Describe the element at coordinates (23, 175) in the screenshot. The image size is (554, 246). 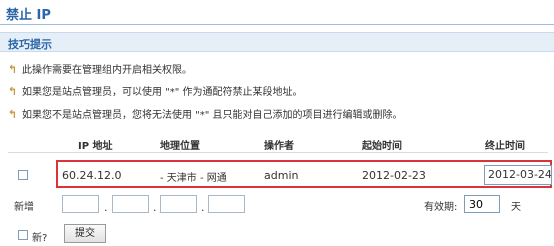
I see `row-delete-checkbox` at that location.